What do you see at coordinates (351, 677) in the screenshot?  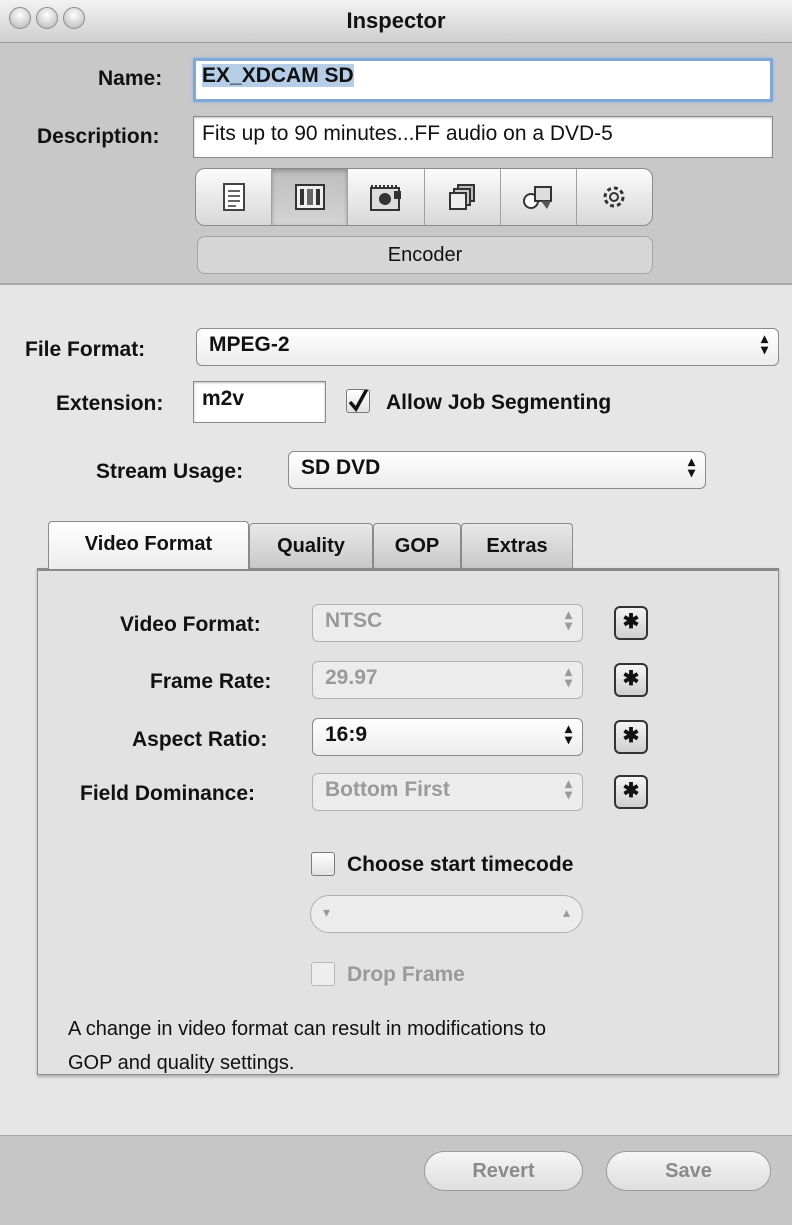 I see `frame-rate-value: 29.97` at bounding box center [351, 677].